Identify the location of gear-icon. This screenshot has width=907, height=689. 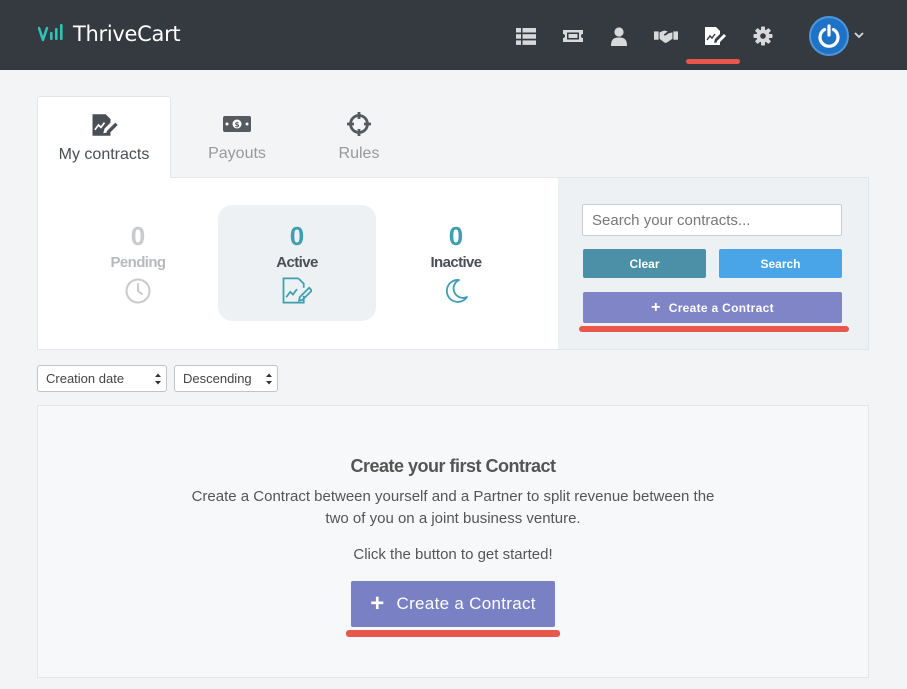
(763, 36).